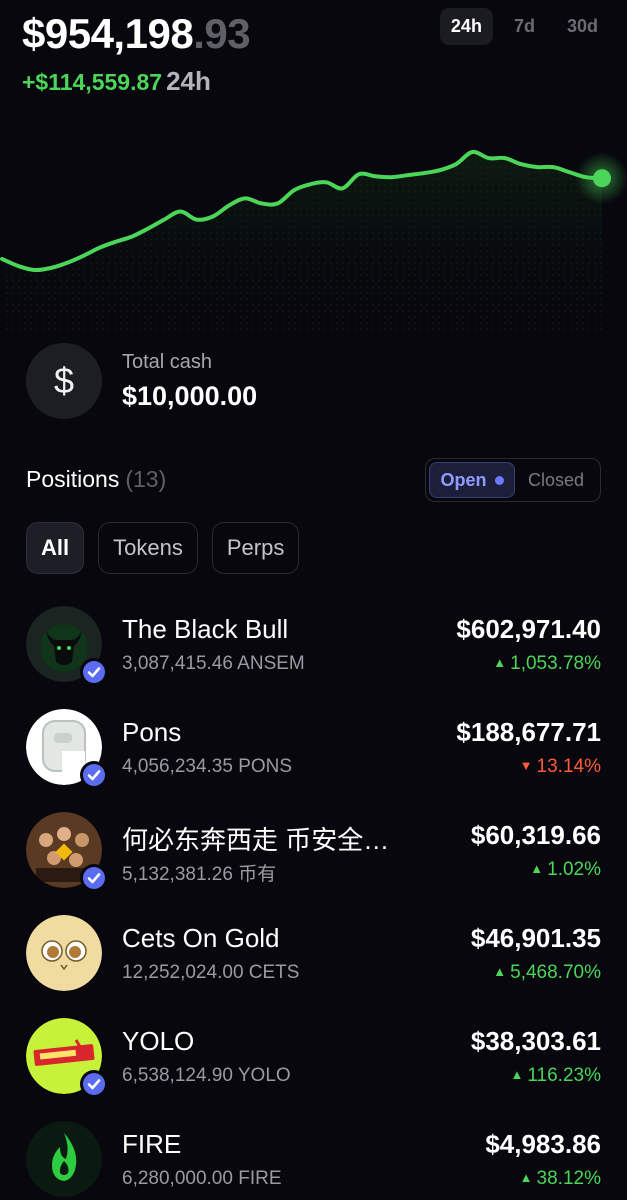 The image size is (627, 1200). Describe the element at coordinates (543, 1144) in the screenshot. I see `token-value: $4,983.86` at that location.